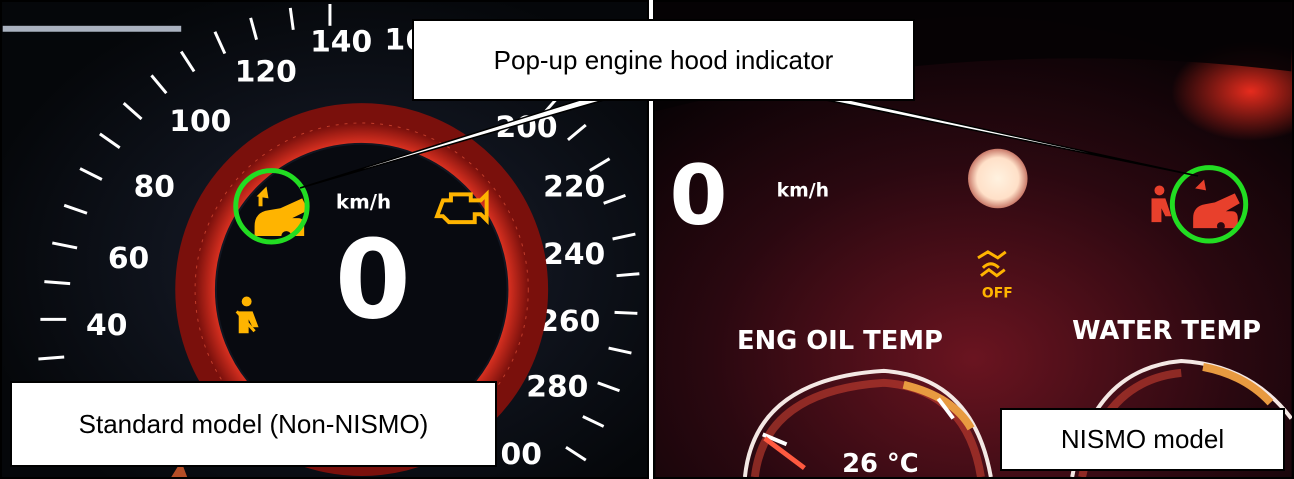 The image size is (1294, 479). Describe the element at coordinates (106, 325) in the screenshot. I see `scale-label: 40` at that location.